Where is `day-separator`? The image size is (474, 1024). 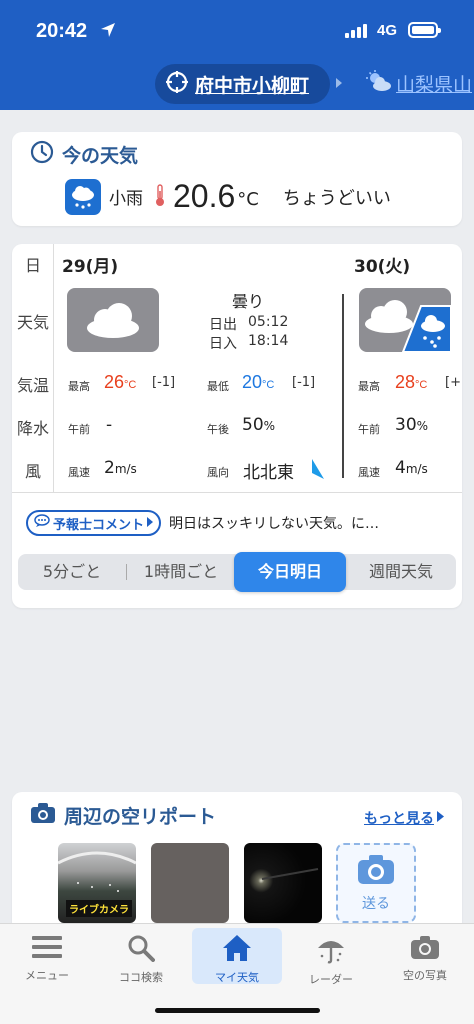 day-separator is located at coordinates (343, 386).